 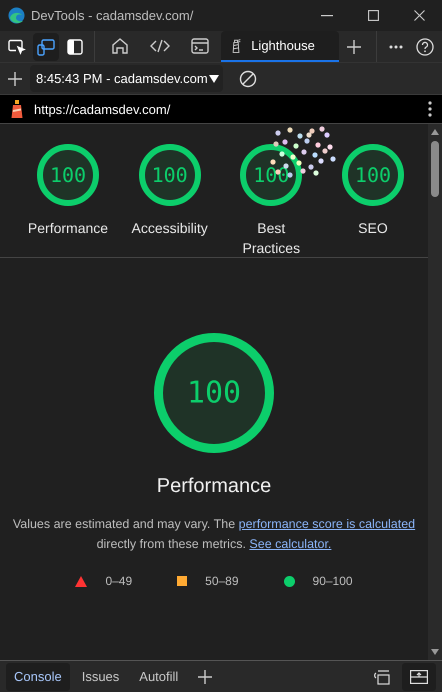 I want to click on device-button, so click(x=46, y=46).